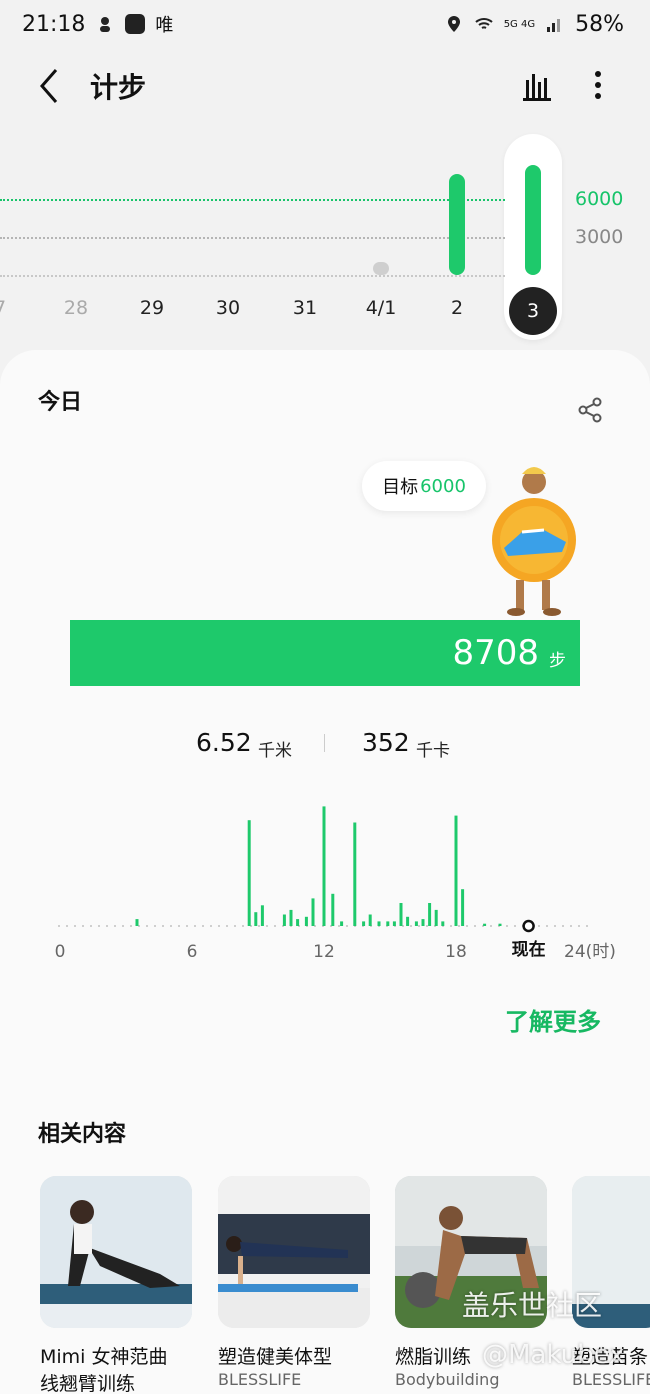 The width and height of the screenshot is (650, 1394). Describe the element at coordinates (453, 24) in the screenshot. I see `location-icon` at that location.